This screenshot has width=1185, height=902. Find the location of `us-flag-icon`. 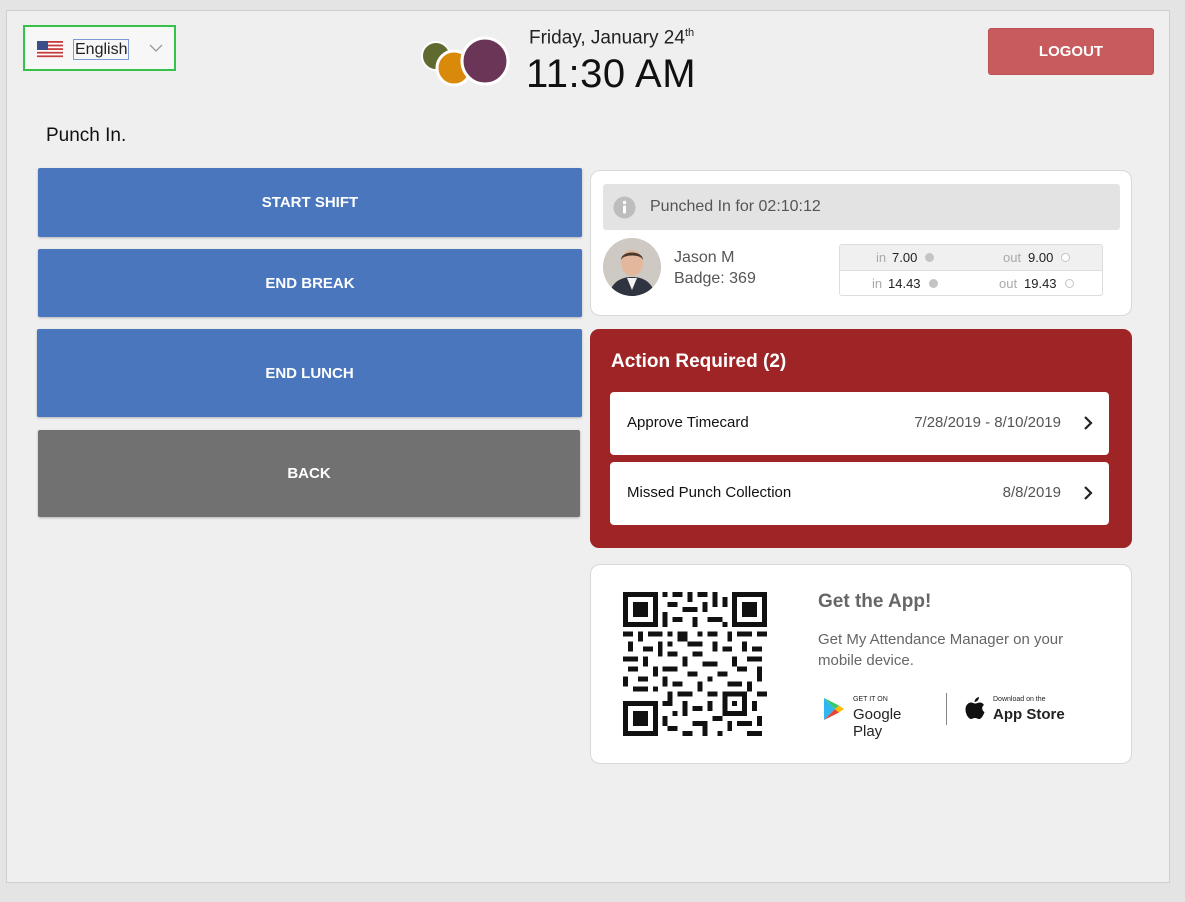

us-flag-icon is located at coordinates (50, 49).